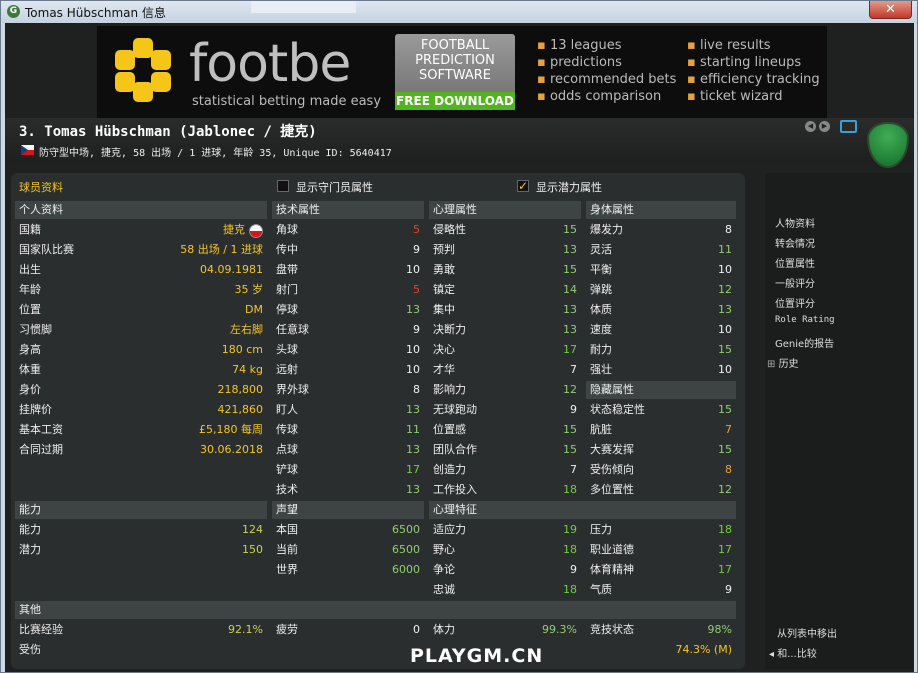 This screenshot has height=673, width=918. Describe the element at coordinates (783, 362) in the screenshot. I see `sidebar-item-history: ⊞ 历史` at that location.